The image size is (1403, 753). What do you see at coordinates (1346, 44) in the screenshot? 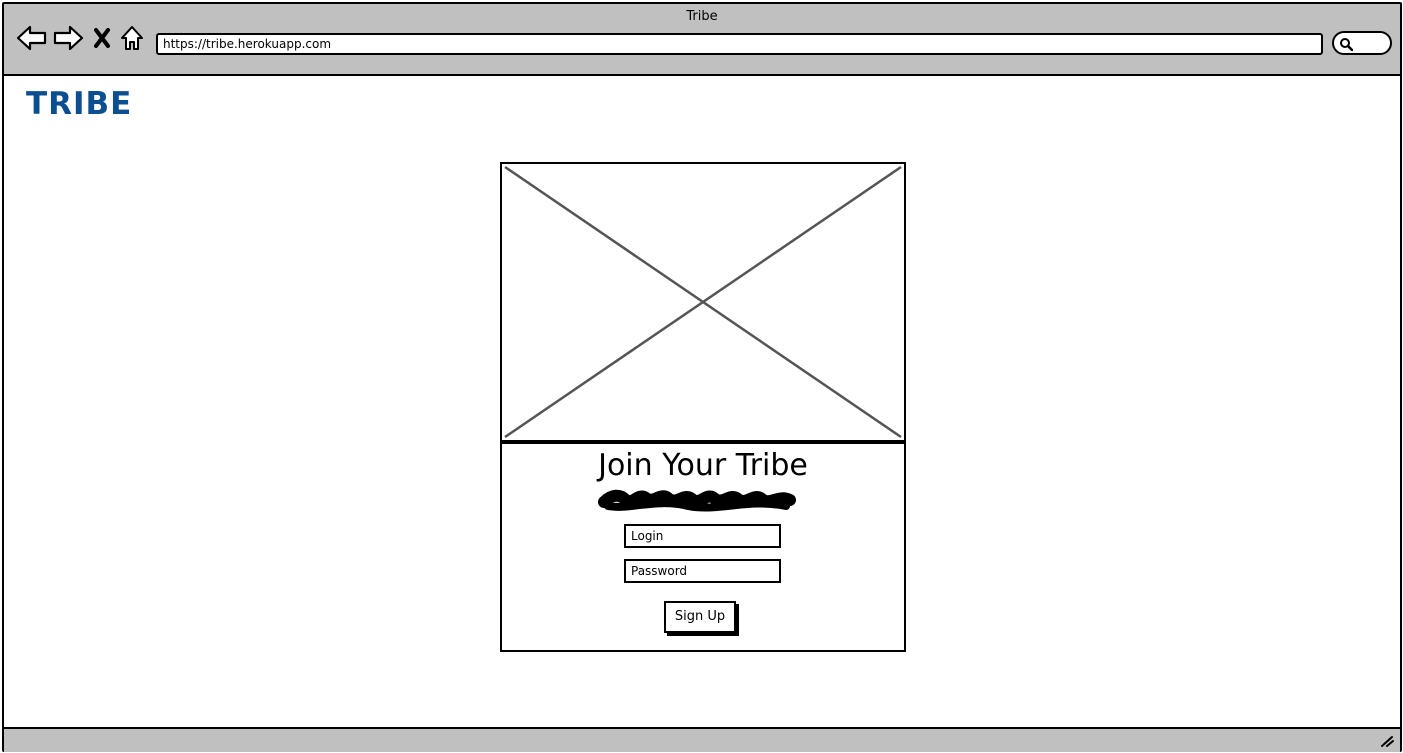
I see `search-icon` at bounding box center [1346, 44].